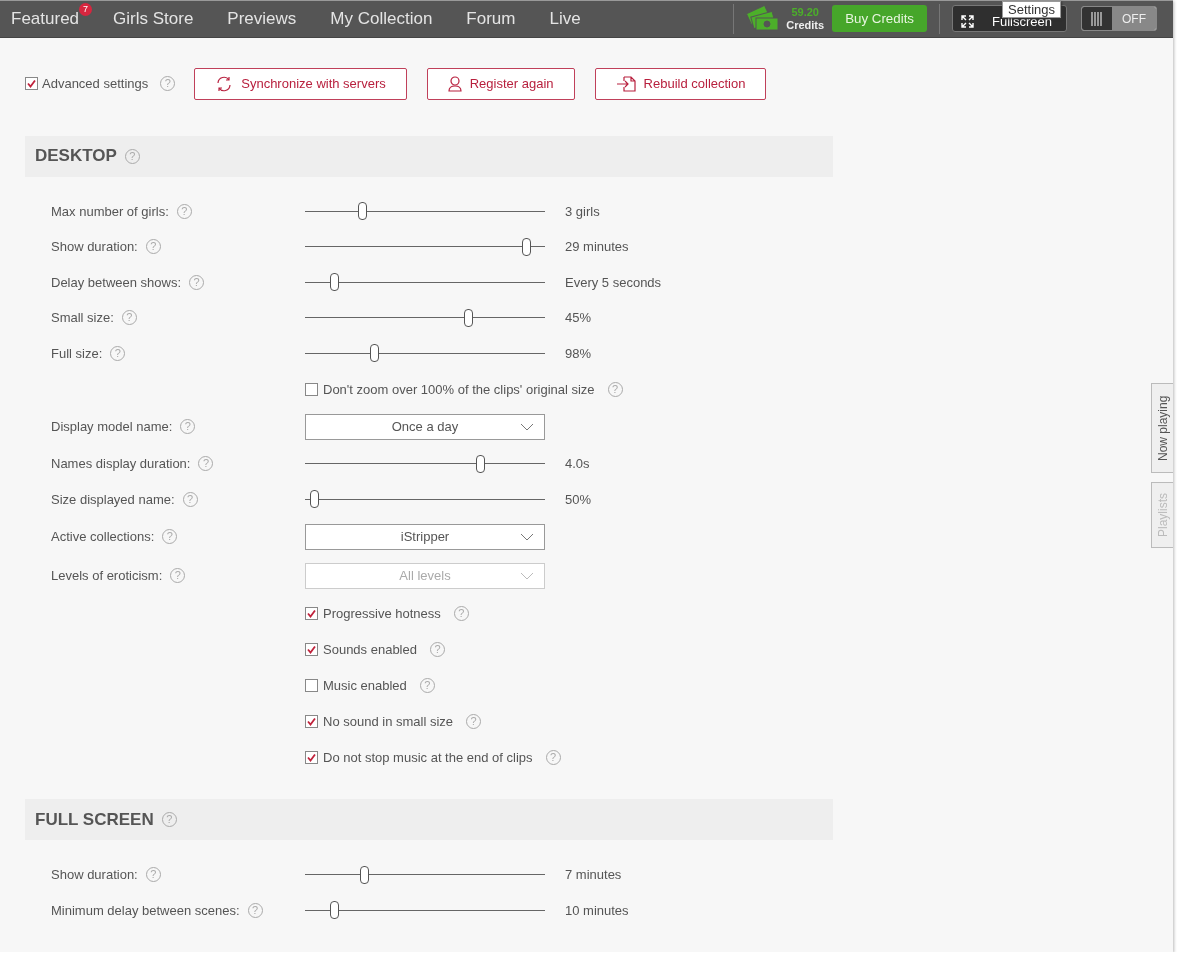  What do you see at coordinates (153, 18) in the screenshot?
I see `nav-tab: Girls Store` at bounding box center [153, 18].